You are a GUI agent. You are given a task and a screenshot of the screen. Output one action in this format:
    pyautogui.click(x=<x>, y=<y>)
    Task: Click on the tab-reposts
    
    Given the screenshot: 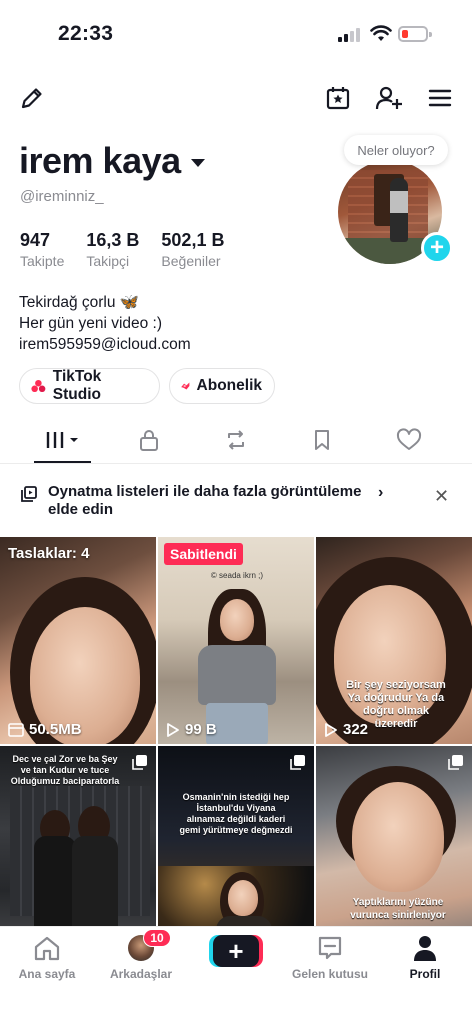 What is the action you would take?
    pyautogui.click(x=236, y=440)
    